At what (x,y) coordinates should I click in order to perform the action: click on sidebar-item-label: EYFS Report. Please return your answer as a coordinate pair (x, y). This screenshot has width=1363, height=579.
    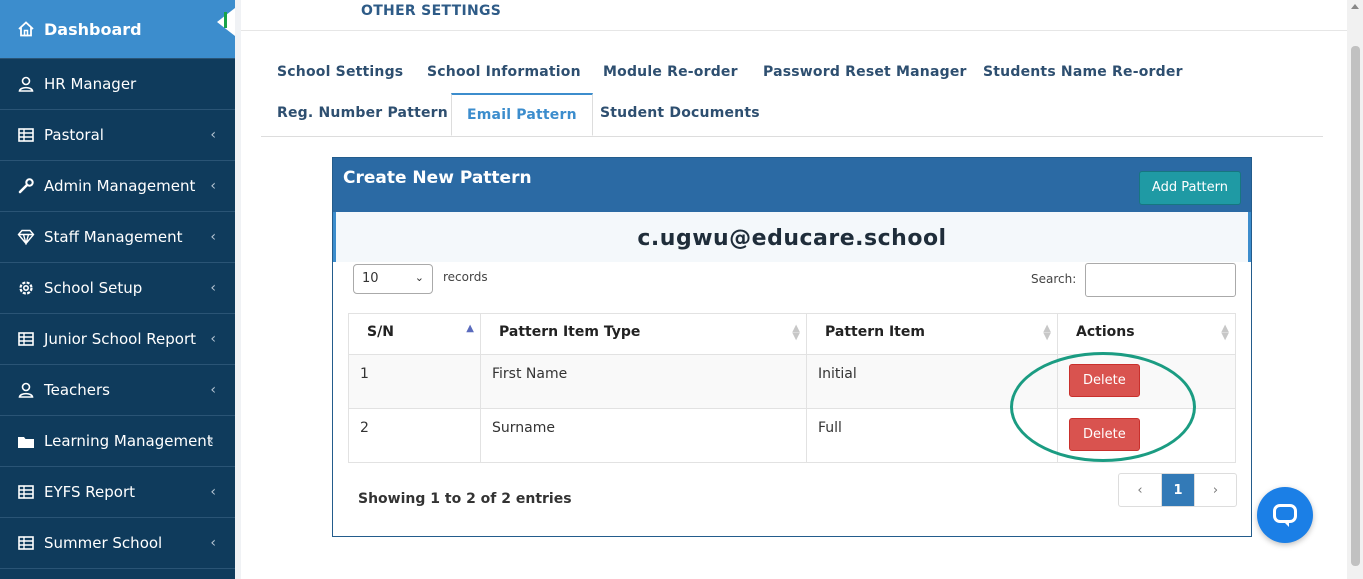
    Looking at the image, I should click on (90, 492).